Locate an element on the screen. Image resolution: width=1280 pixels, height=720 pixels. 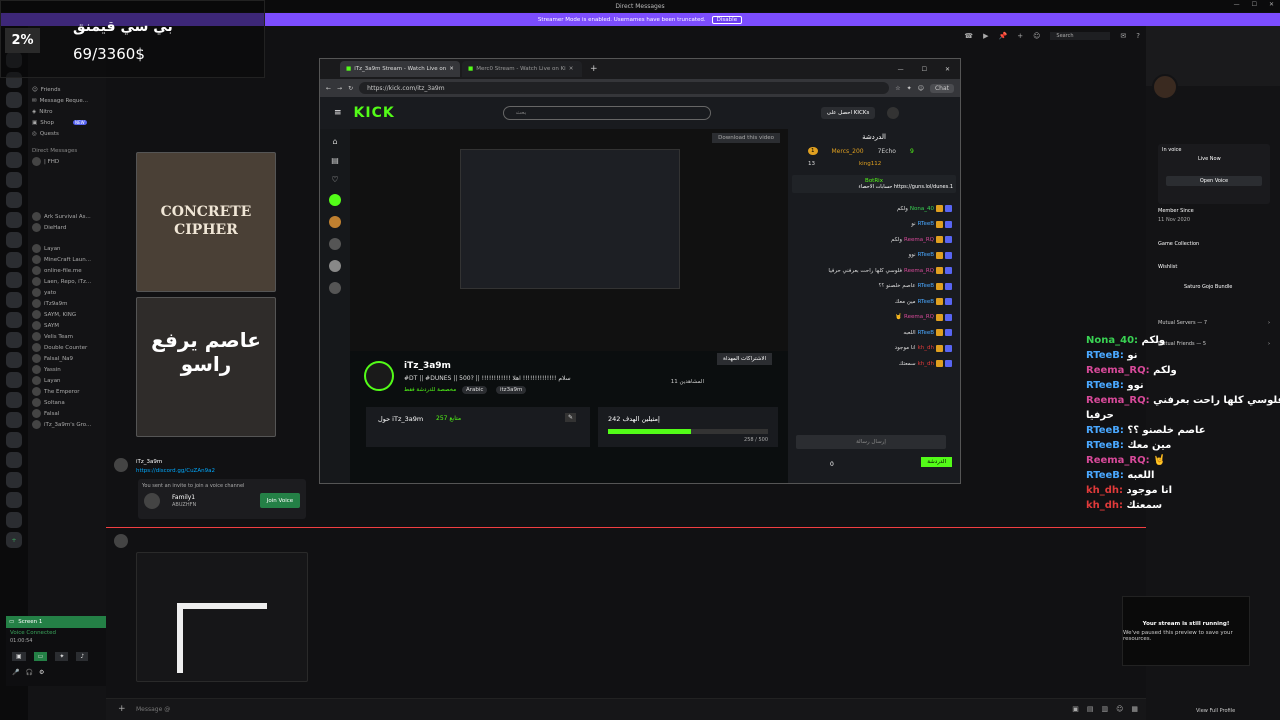
inbox-icon: ✉ is located at coordinates (1123, 36).